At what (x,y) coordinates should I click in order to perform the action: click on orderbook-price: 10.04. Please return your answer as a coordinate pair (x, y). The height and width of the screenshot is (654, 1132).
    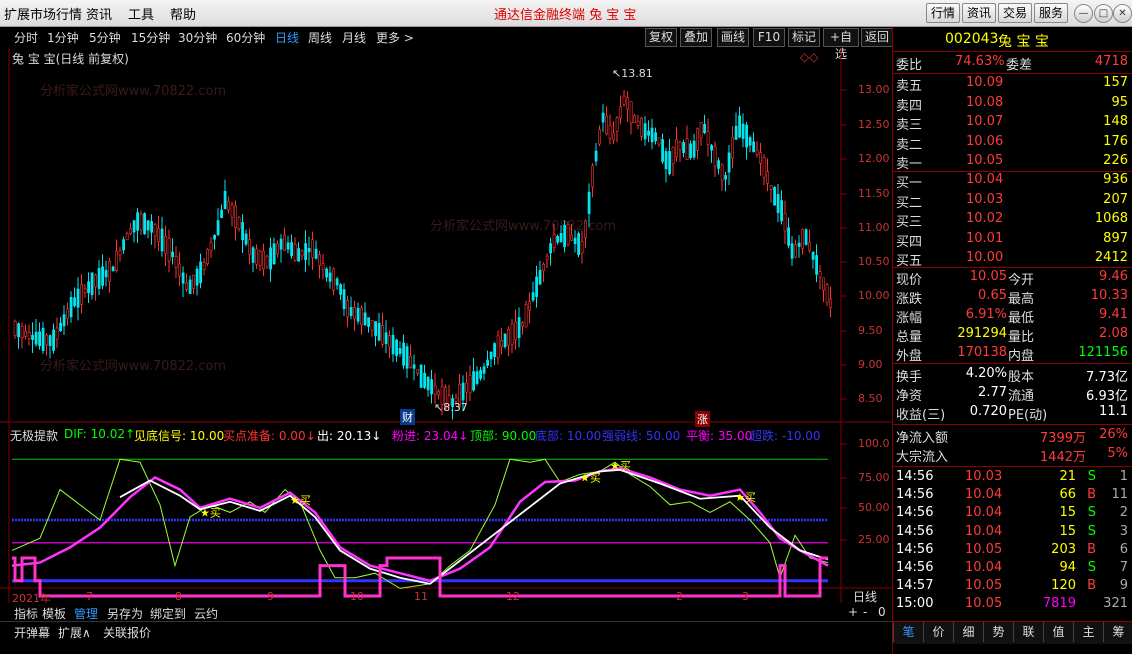
    Looking at the image, I should click on (985, 179).